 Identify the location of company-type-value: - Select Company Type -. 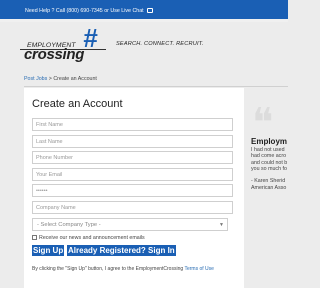
(69, 225).